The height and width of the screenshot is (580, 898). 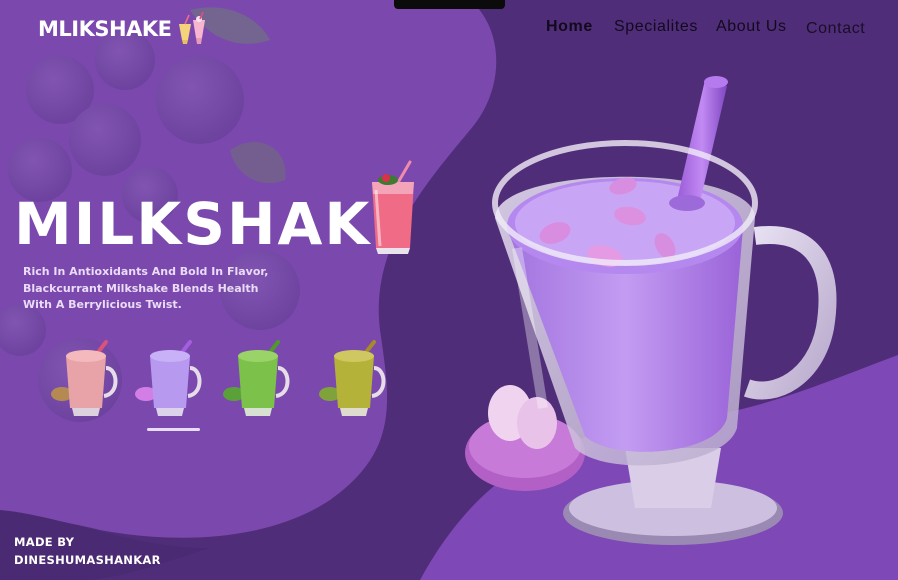 I want to click on nav-contact-link: Contact, so click(x=835, y=29).